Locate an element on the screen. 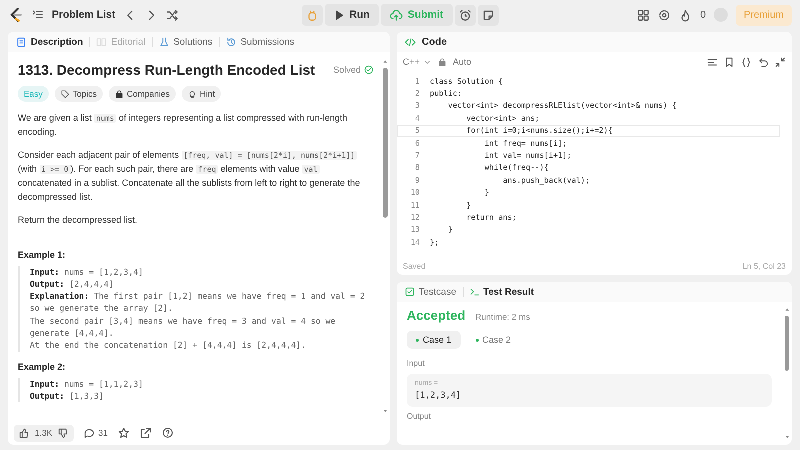 The width and height of the screenshot is (800, 450). alarm-clock-icon is located at coordinates (465, 15).